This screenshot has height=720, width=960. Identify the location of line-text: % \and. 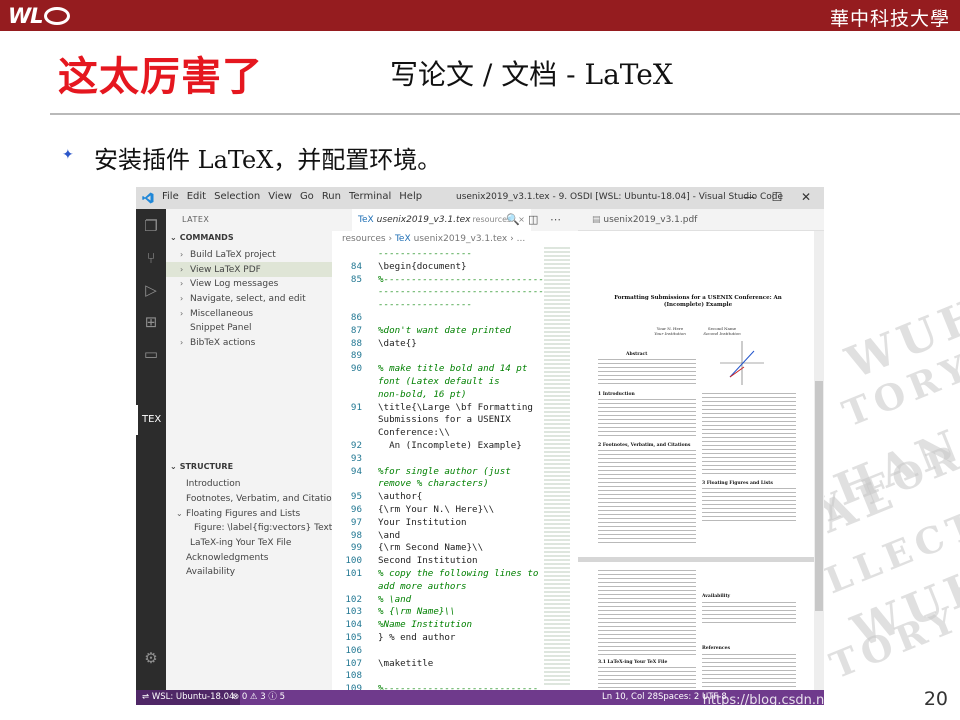
(395, 599).